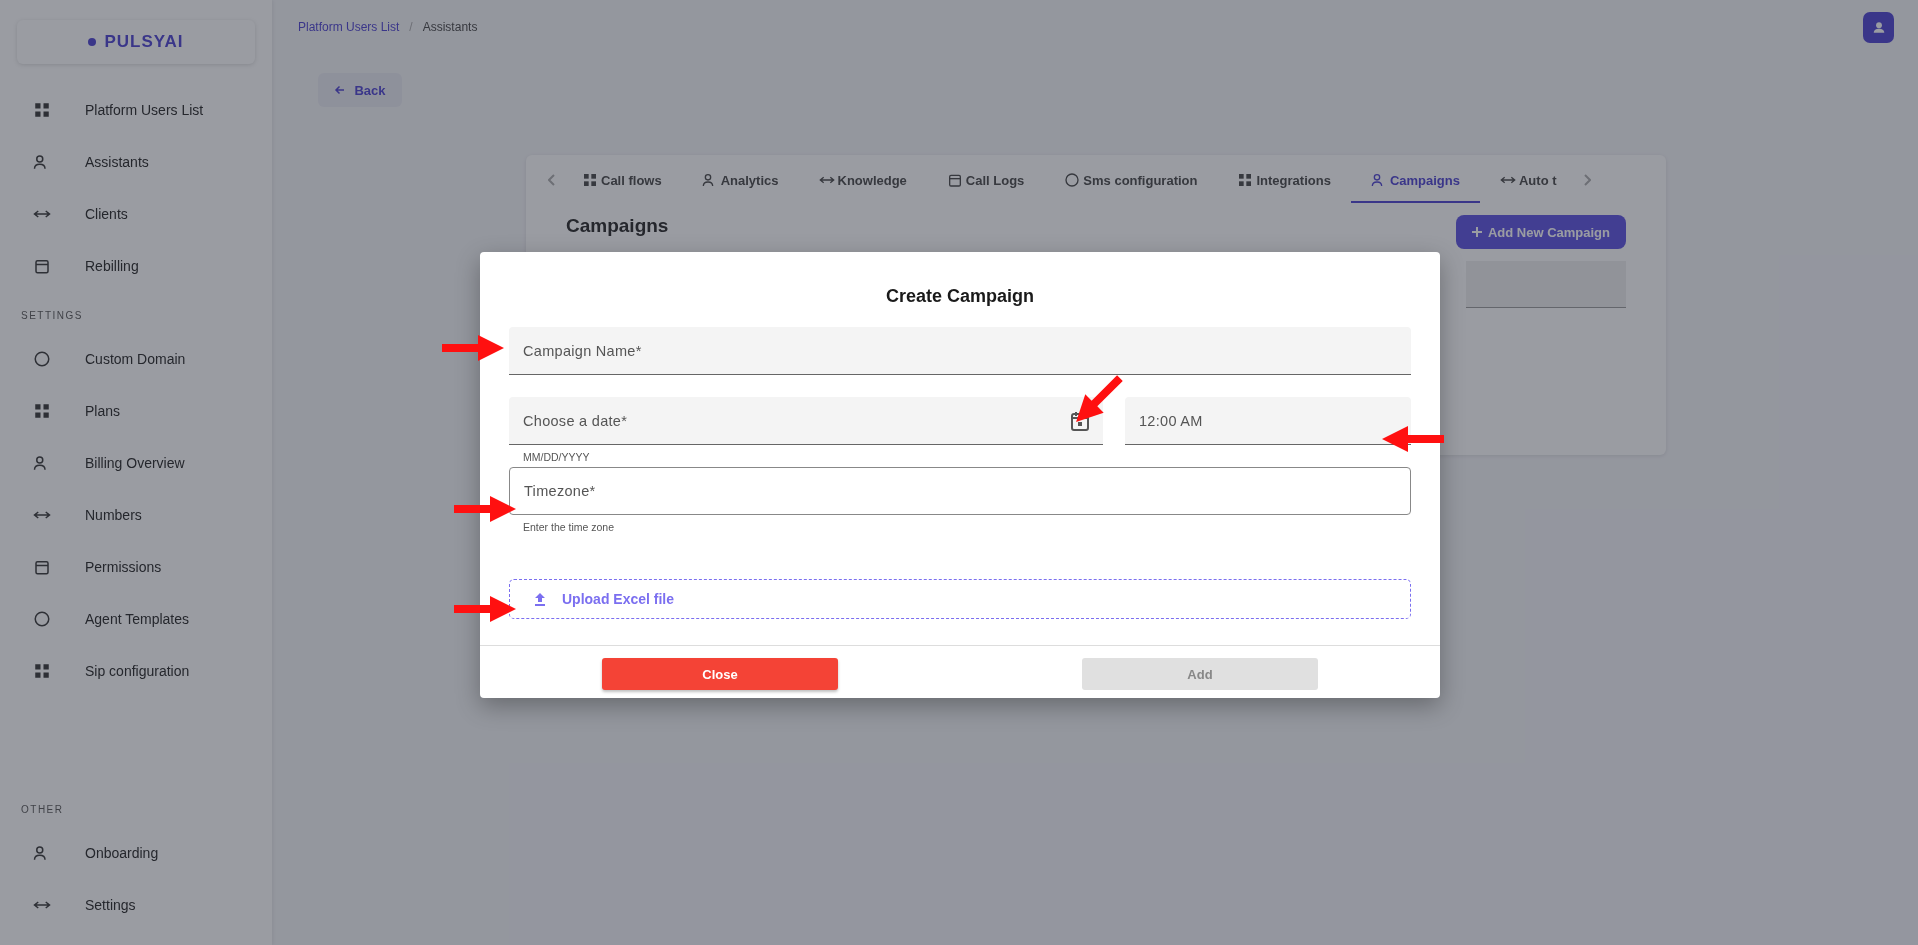  What do you see at coordinates (1476, 232) in the screenshot?
I see `plus-icon` at bounding box center [1476, 232].